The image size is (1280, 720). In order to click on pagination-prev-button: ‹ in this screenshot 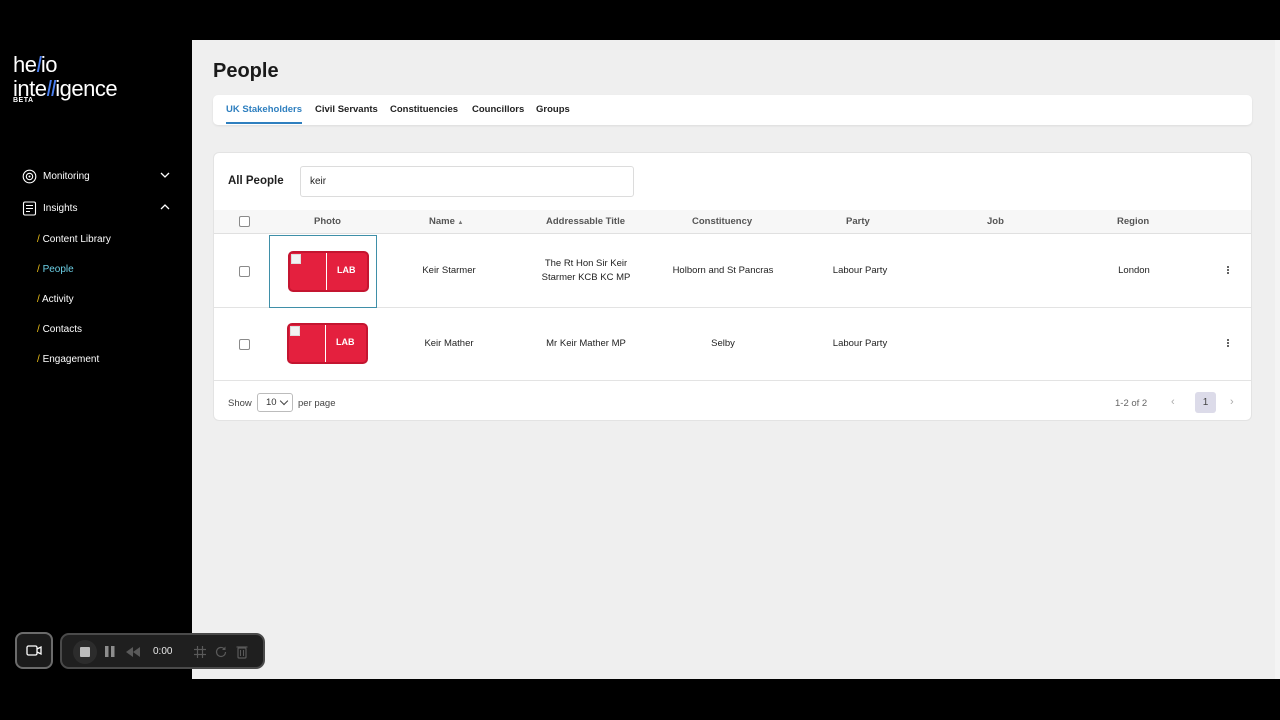, I will do `click(1173, 402)`.